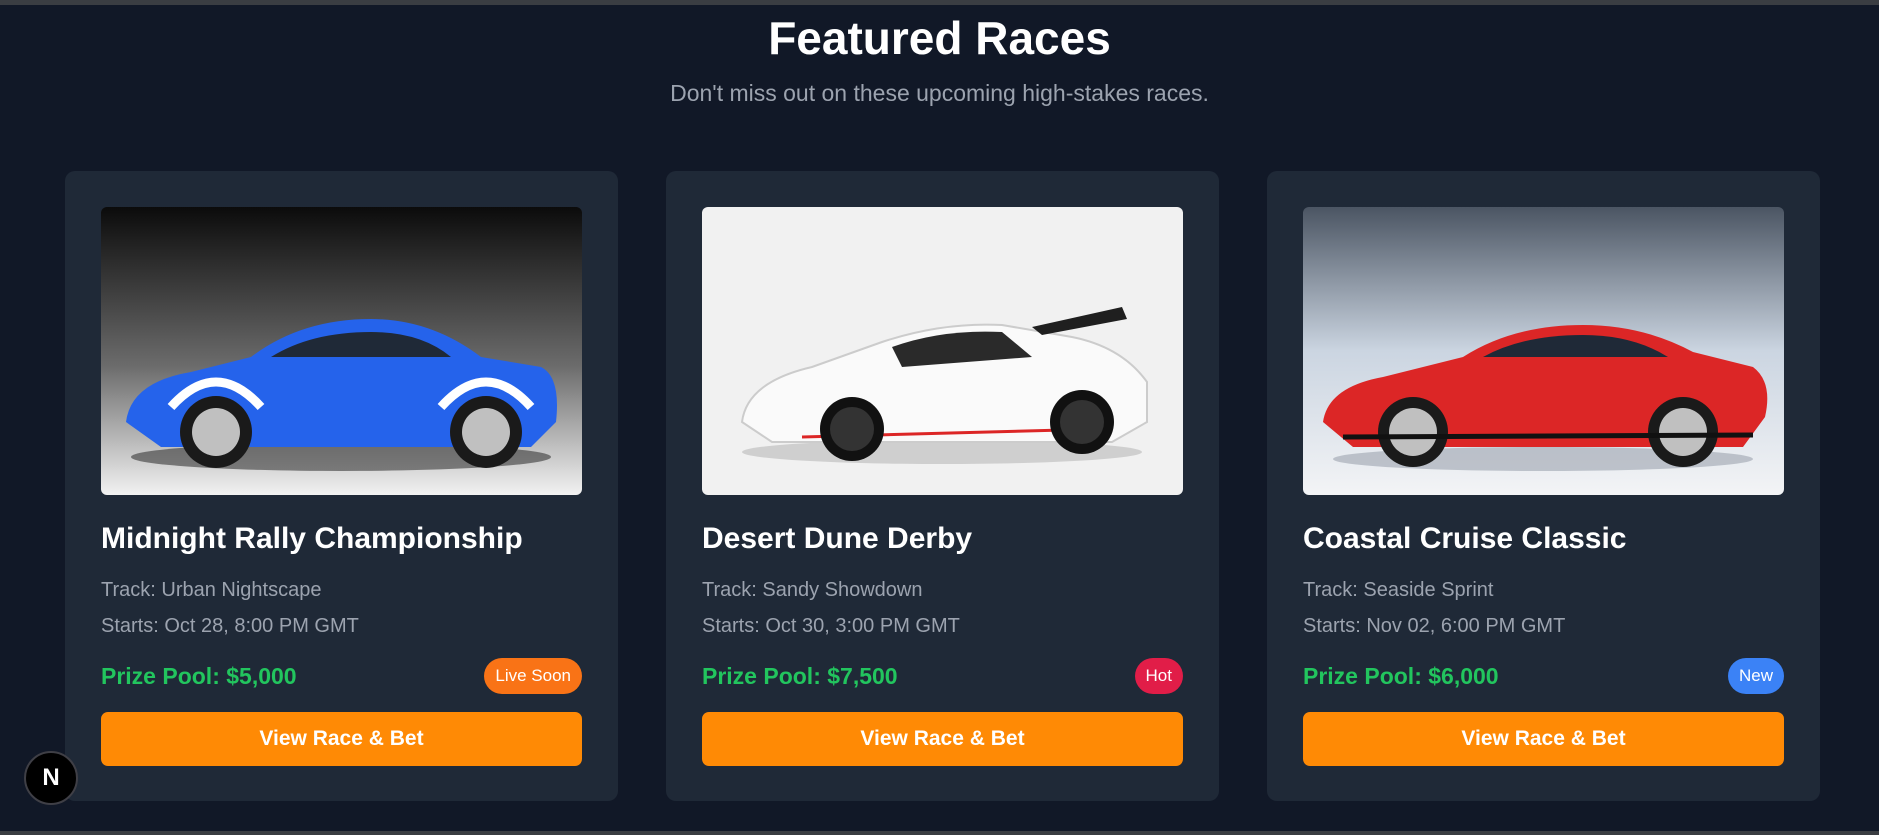  Describe the element at coordinates (831, 626) in the screenshot. I see `race-start-time: Starts: Oct 30, 3:00 PM GMT` at that location.